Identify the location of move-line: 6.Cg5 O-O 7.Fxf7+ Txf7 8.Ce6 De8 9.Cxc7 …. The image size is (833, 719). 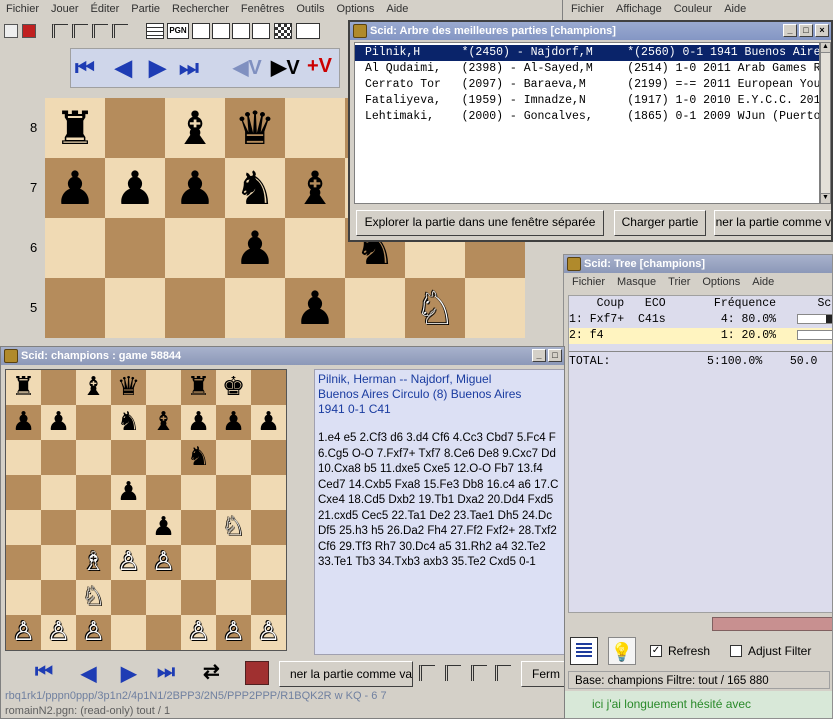
(440, 455).